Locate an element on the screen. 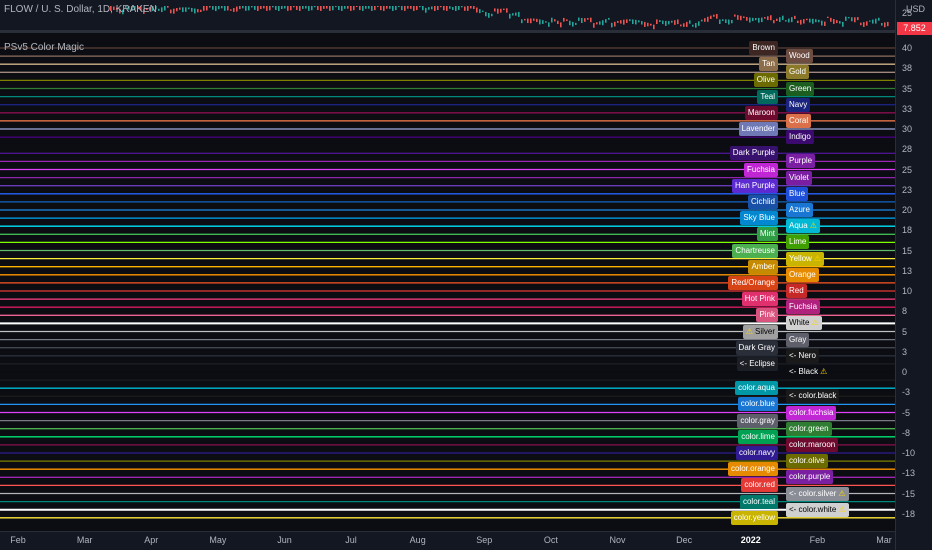  color-label-text: <- color.silver is located at coordinates (813, 493).